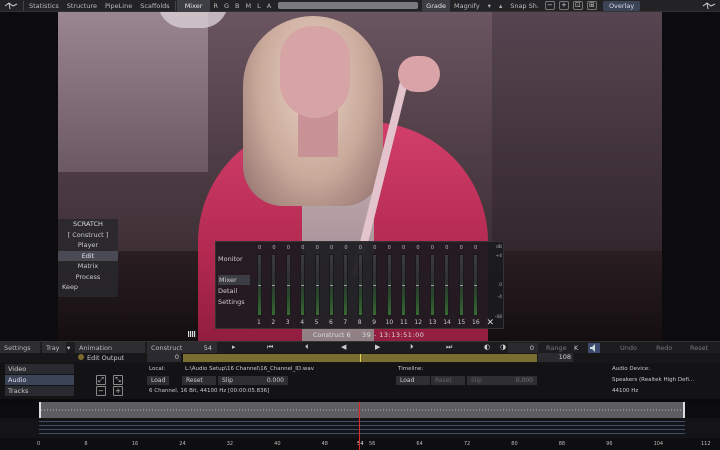  What do you see at coordinates (226, 6) in the screenshot?
I see `channel-g: G` at bounding box center [226, 6].